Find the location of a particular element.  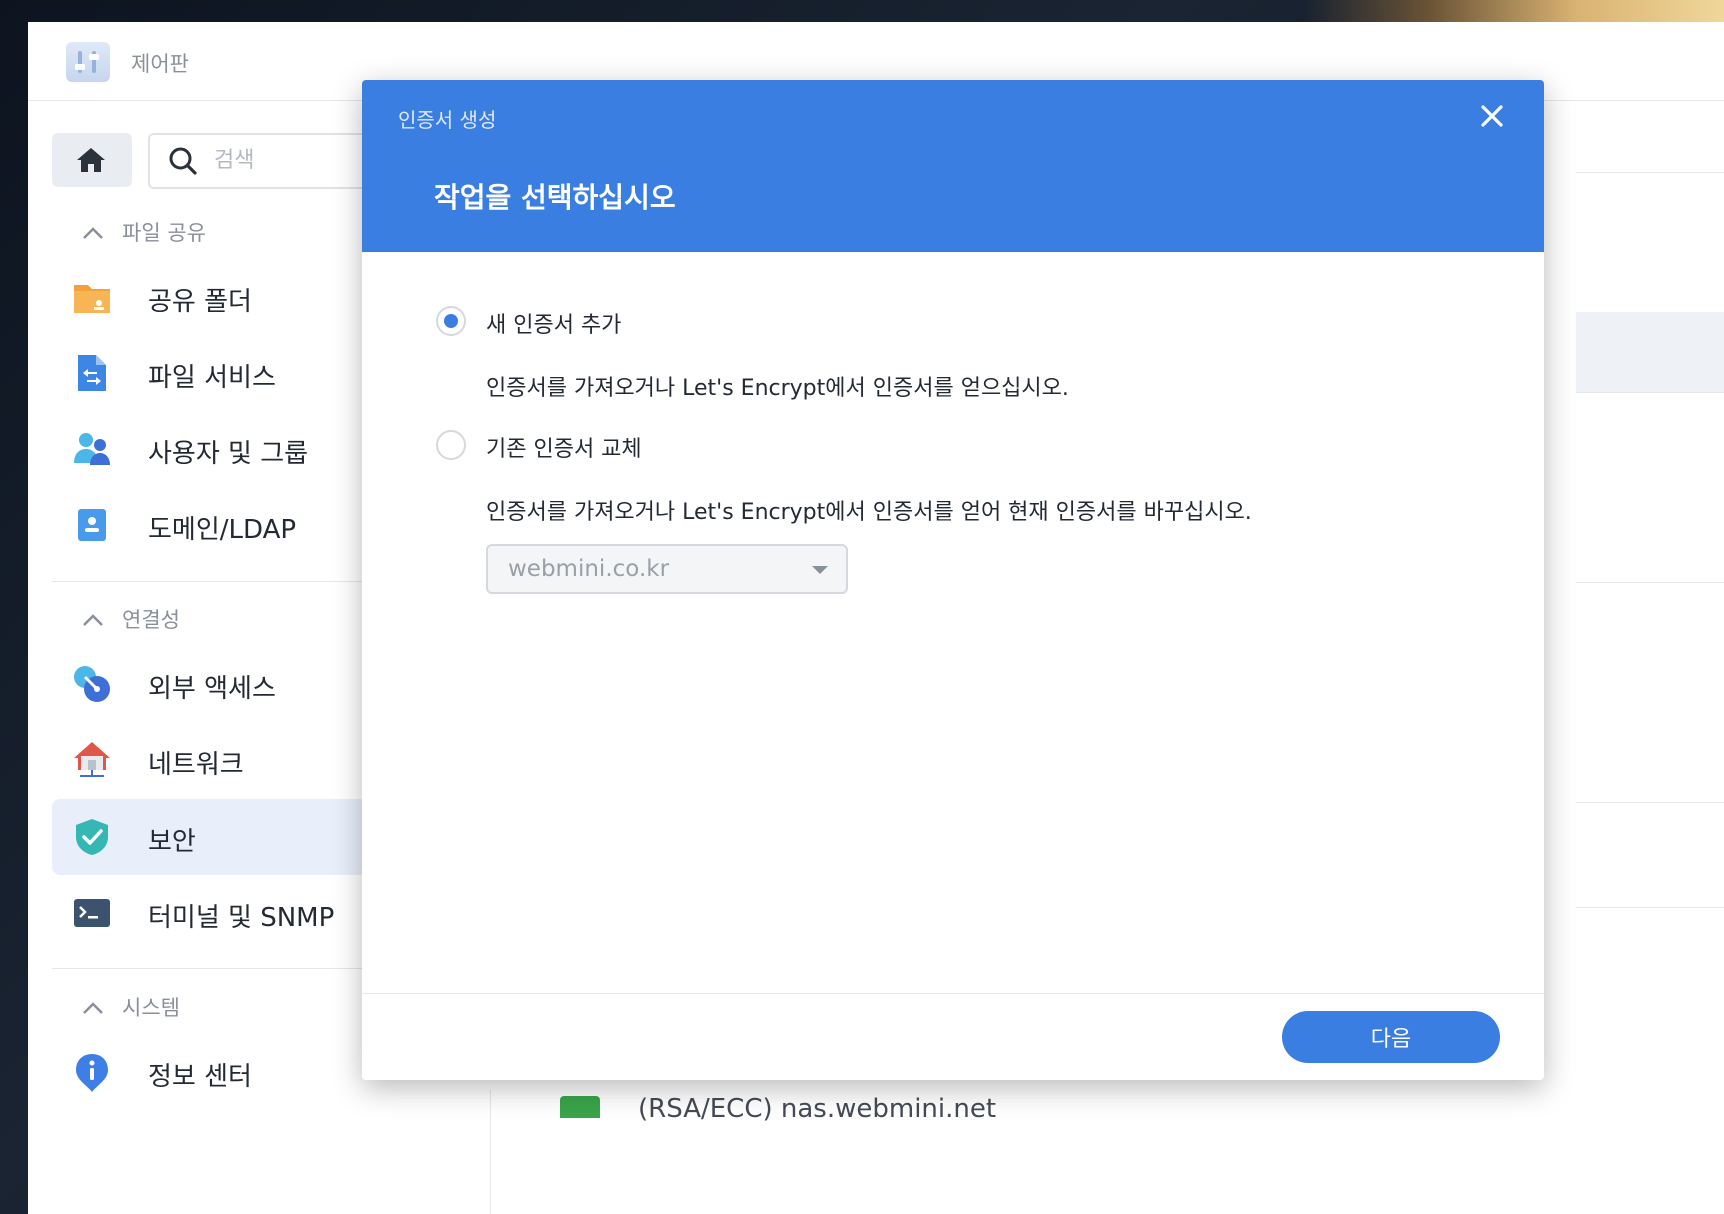

control-panel-app-icon is located at coordinates (88, 62).